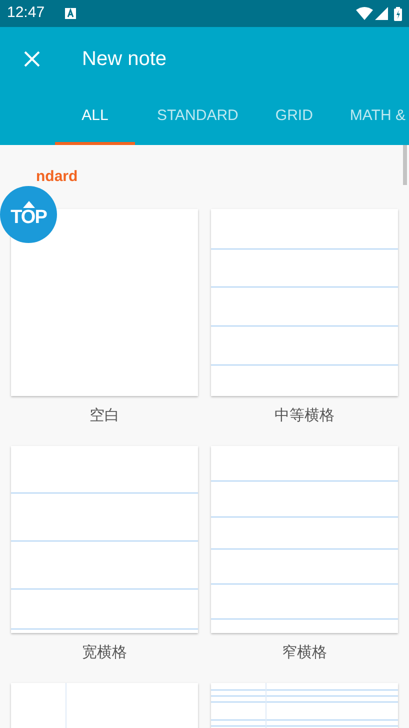 The height and width of the screenshot is (728, 409). I want to click on up-arrow-icon, so click(28, 204).